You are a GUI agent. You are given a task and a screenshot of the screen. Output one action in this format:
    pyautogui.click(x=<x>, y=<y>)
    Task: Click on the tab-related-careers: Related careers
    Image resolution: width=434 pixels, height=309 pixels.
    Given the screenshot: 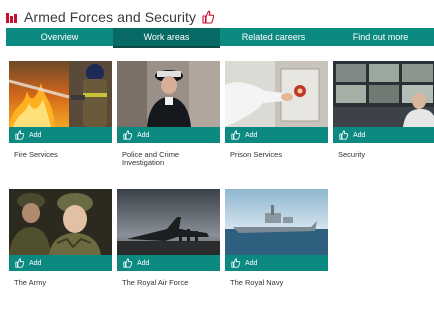 What is the action you would take?
    pyautogui.click(x=273, y=37)
    